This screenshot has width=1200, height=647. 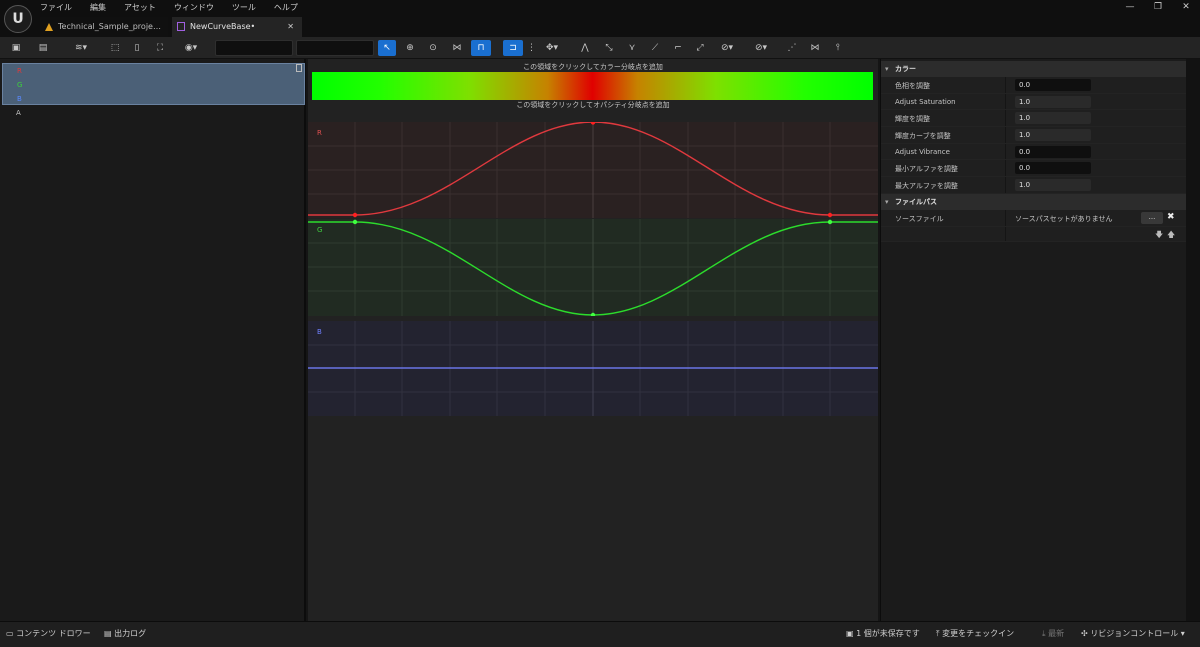 I want to click on arrow-down-icon: 🡇, so click(x=1159, y=236).